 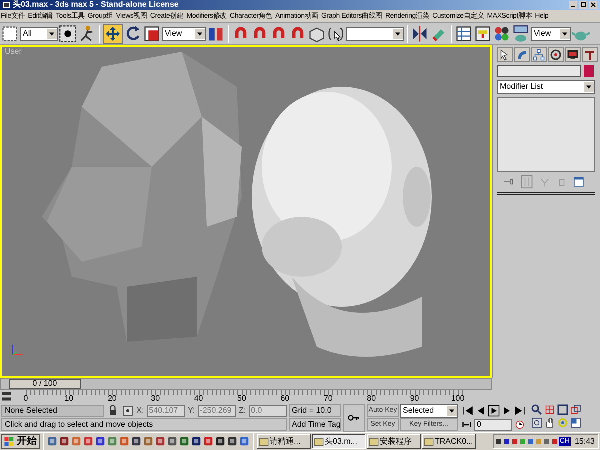 What do you see at coordinates (45, 384) in the screenshot?
I see `time-slider-thumb: 0 / 100` at bounding box center [45, 384].